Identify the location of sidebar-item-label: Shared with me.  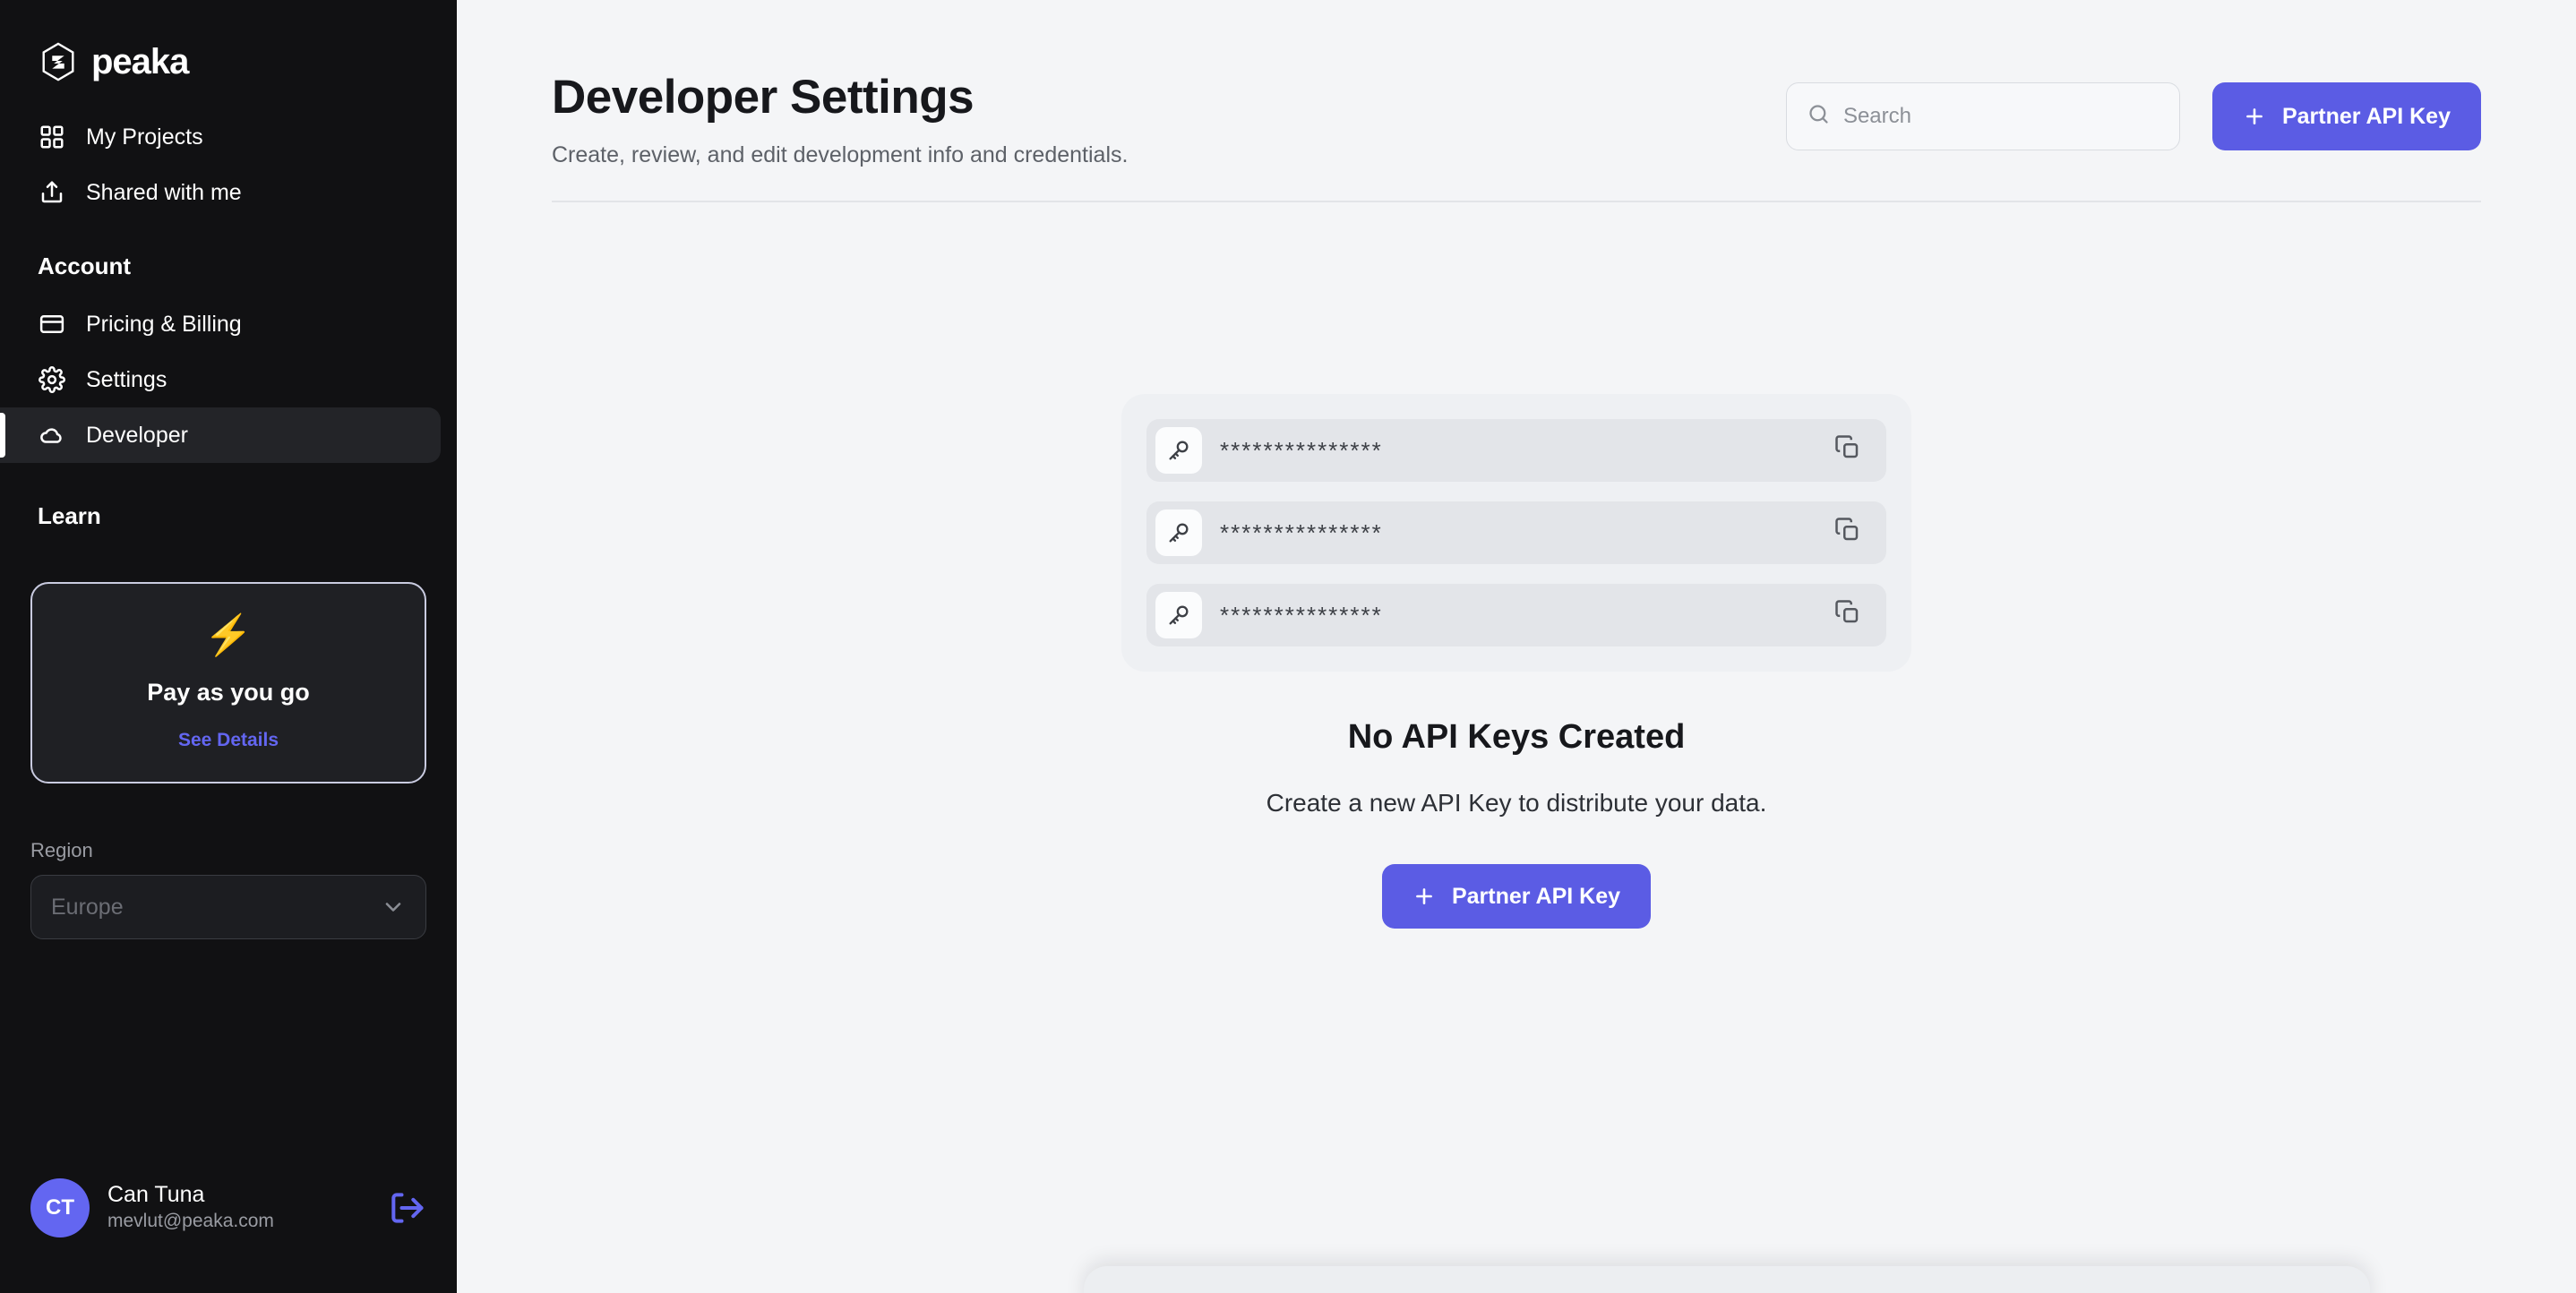
(164, 192).